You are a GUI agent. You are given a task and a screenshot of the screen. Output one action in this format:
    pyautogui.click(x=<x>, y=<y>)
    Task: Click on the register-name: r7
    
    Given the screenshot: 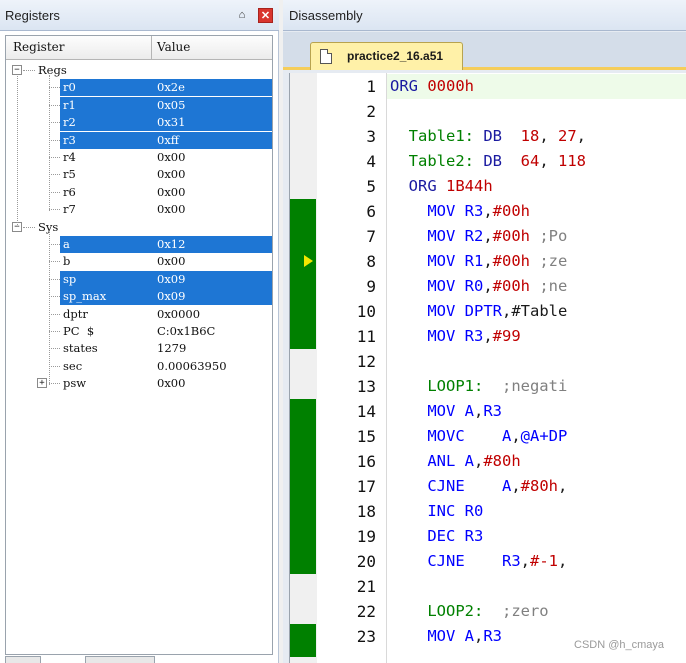 What is the action you would take?
    pyautogui.click(x=69, y=209)
    